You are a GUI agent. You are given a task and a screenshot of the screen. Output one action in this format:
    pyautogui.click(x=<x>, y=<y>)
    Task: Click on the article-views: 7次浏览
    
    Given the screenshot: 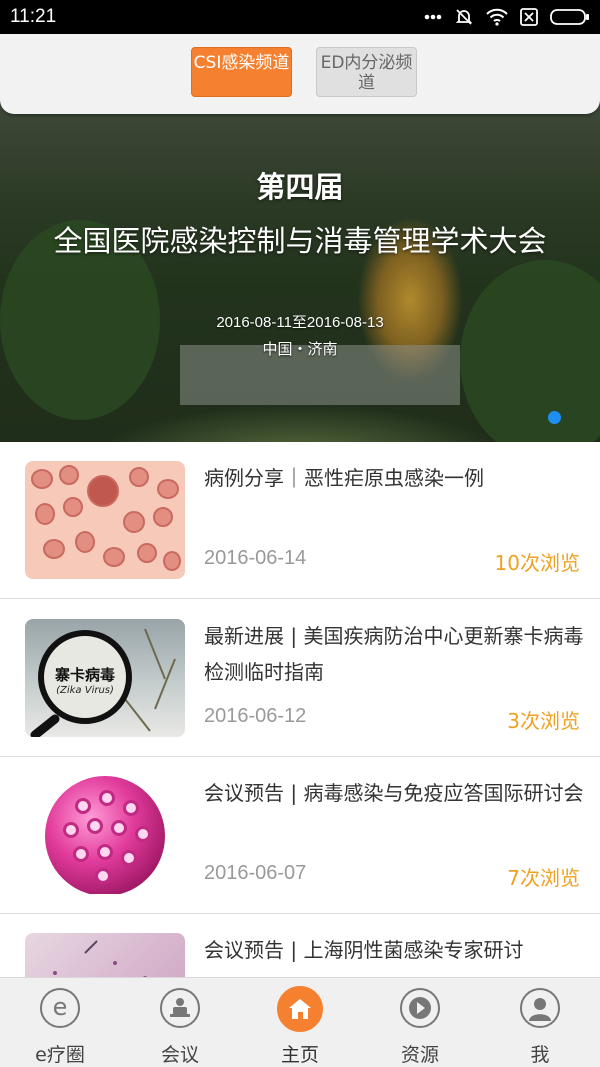 What is the action you would take?
    pyautogui.click(x=543, y=878)
    